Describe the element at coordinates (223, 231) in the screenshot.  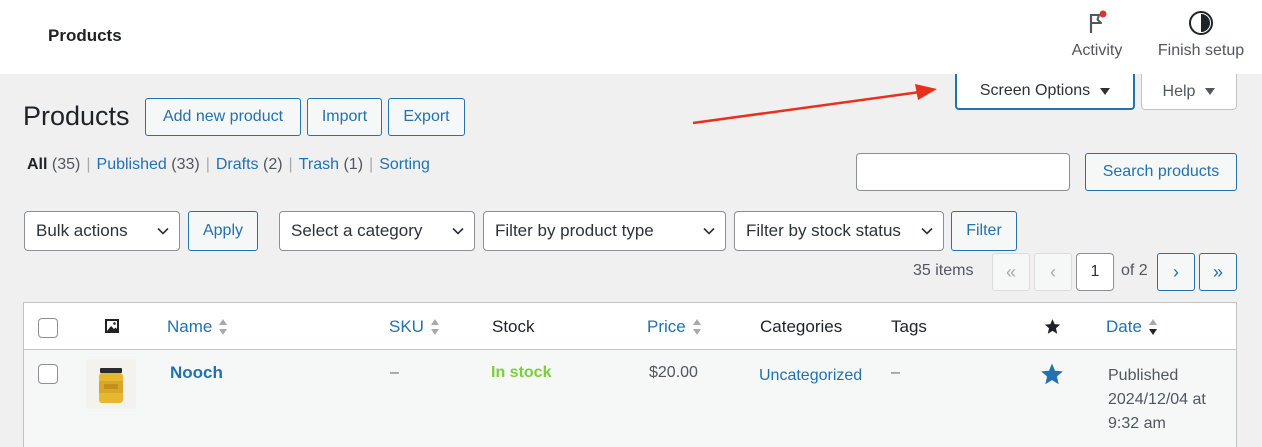
I see `apply-button: Apply` at that location.